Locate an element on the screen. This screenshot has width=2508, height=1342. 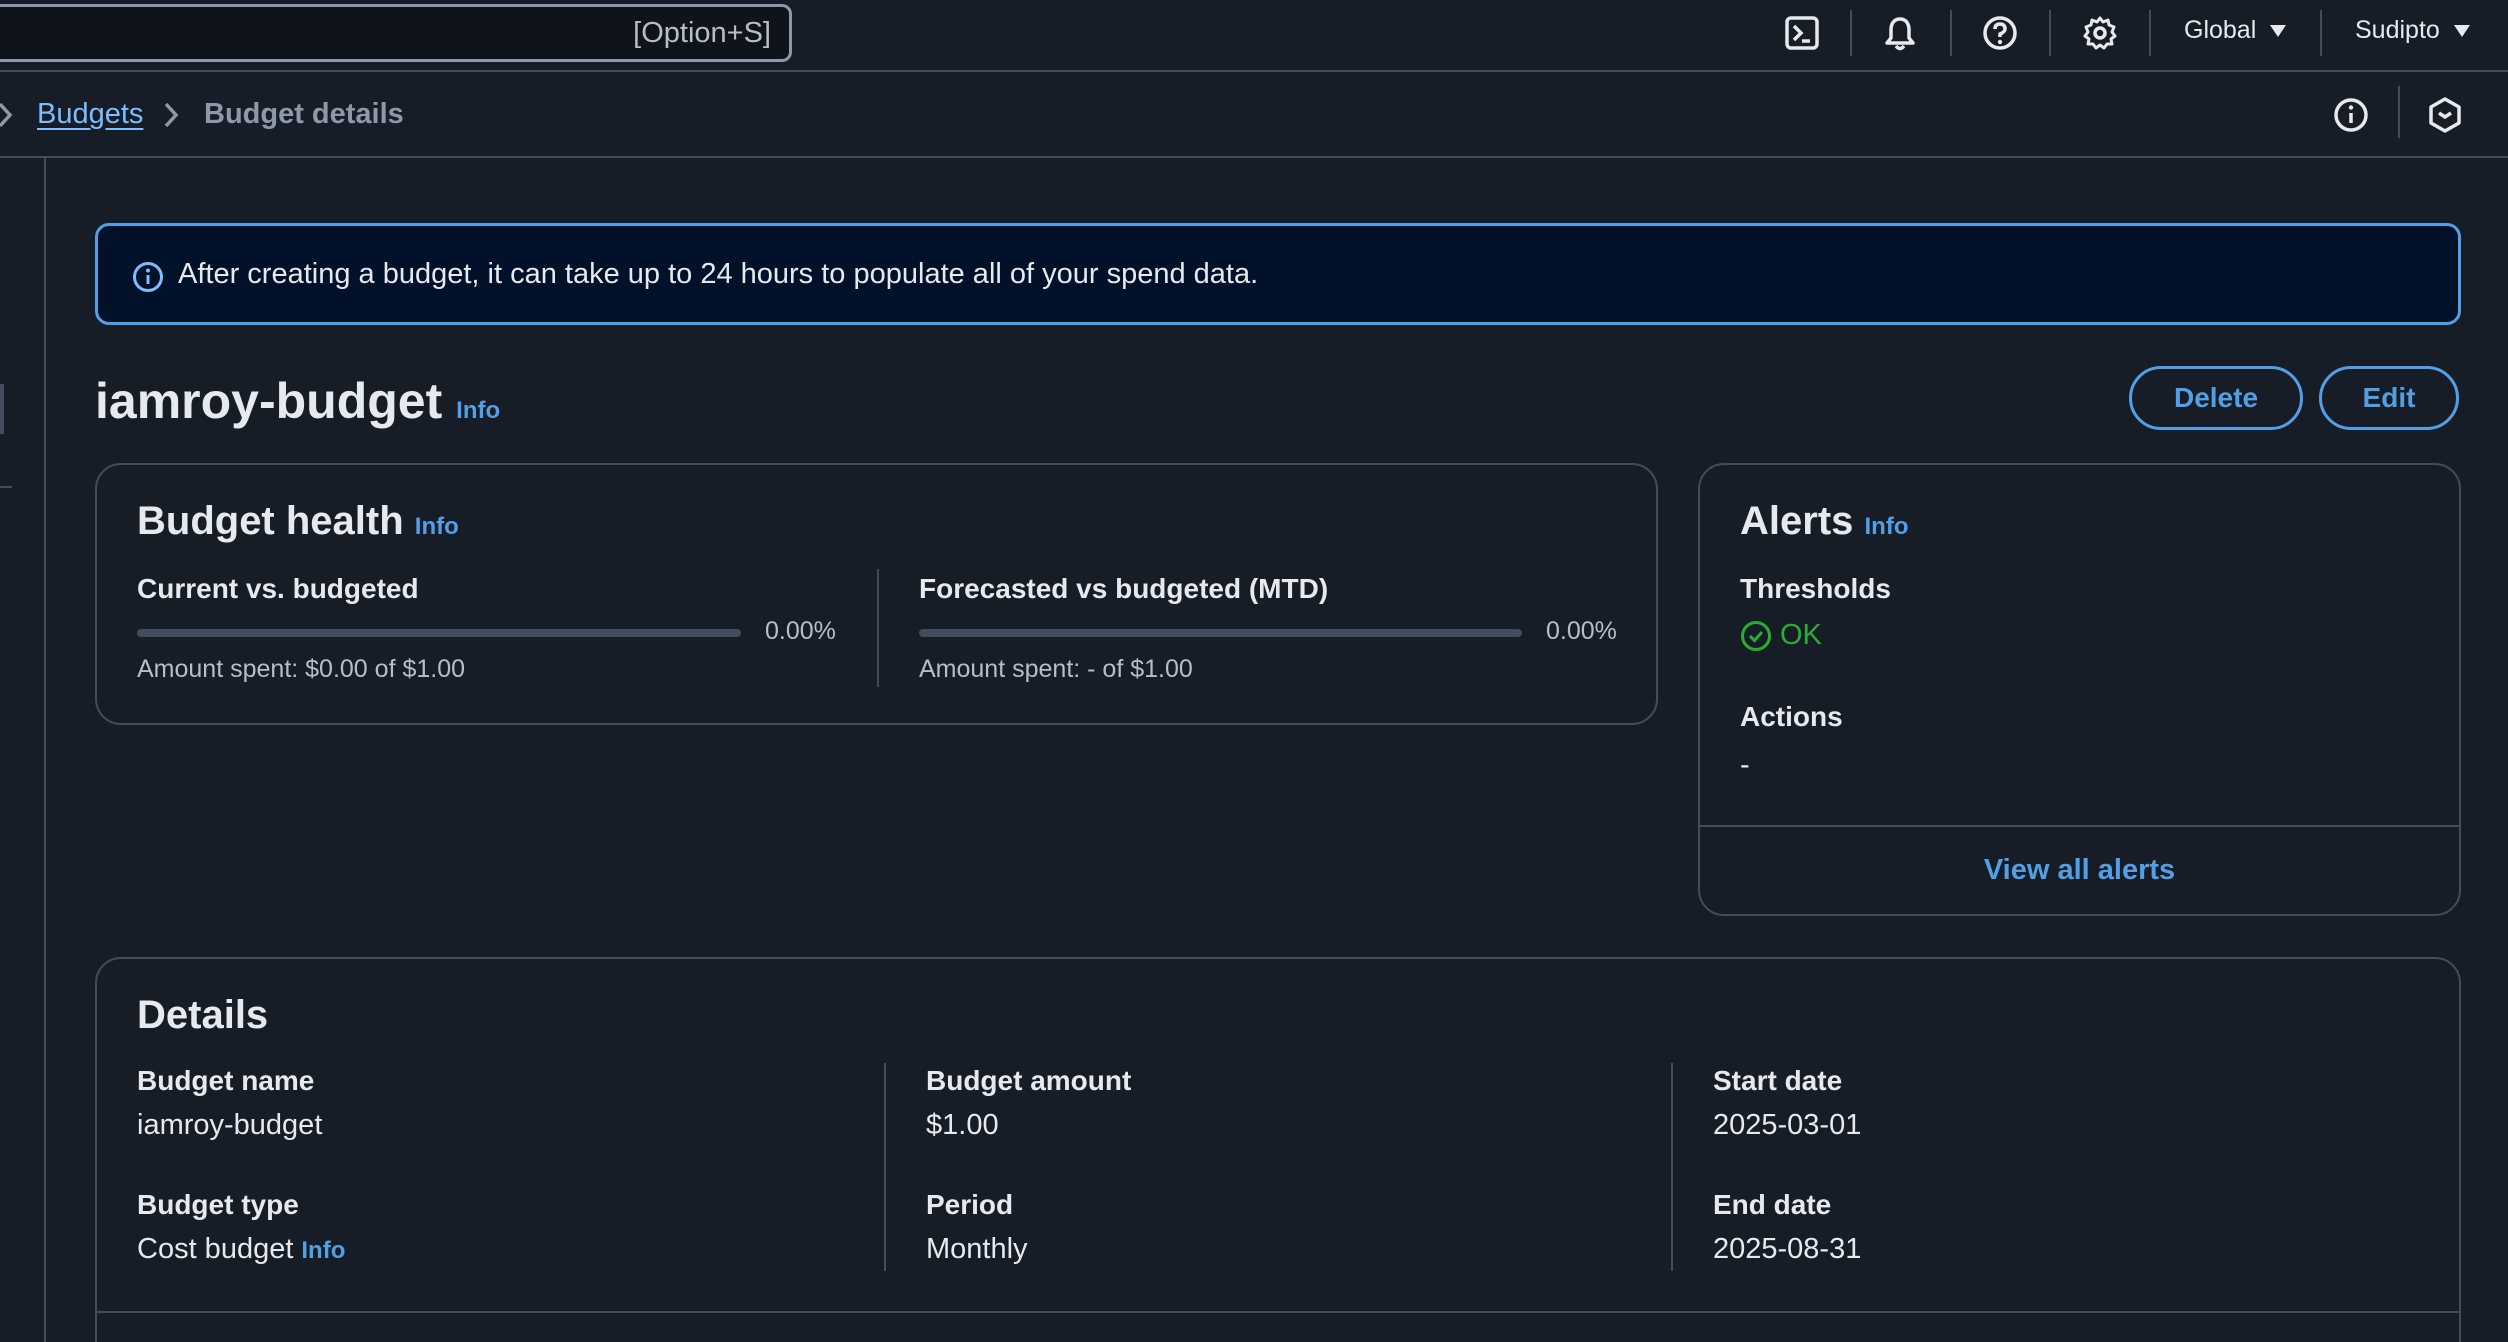
forecasted-vs-budgeted-label: Forecasted vs budgeted (MTD) is located at coordinates (1124, 588).